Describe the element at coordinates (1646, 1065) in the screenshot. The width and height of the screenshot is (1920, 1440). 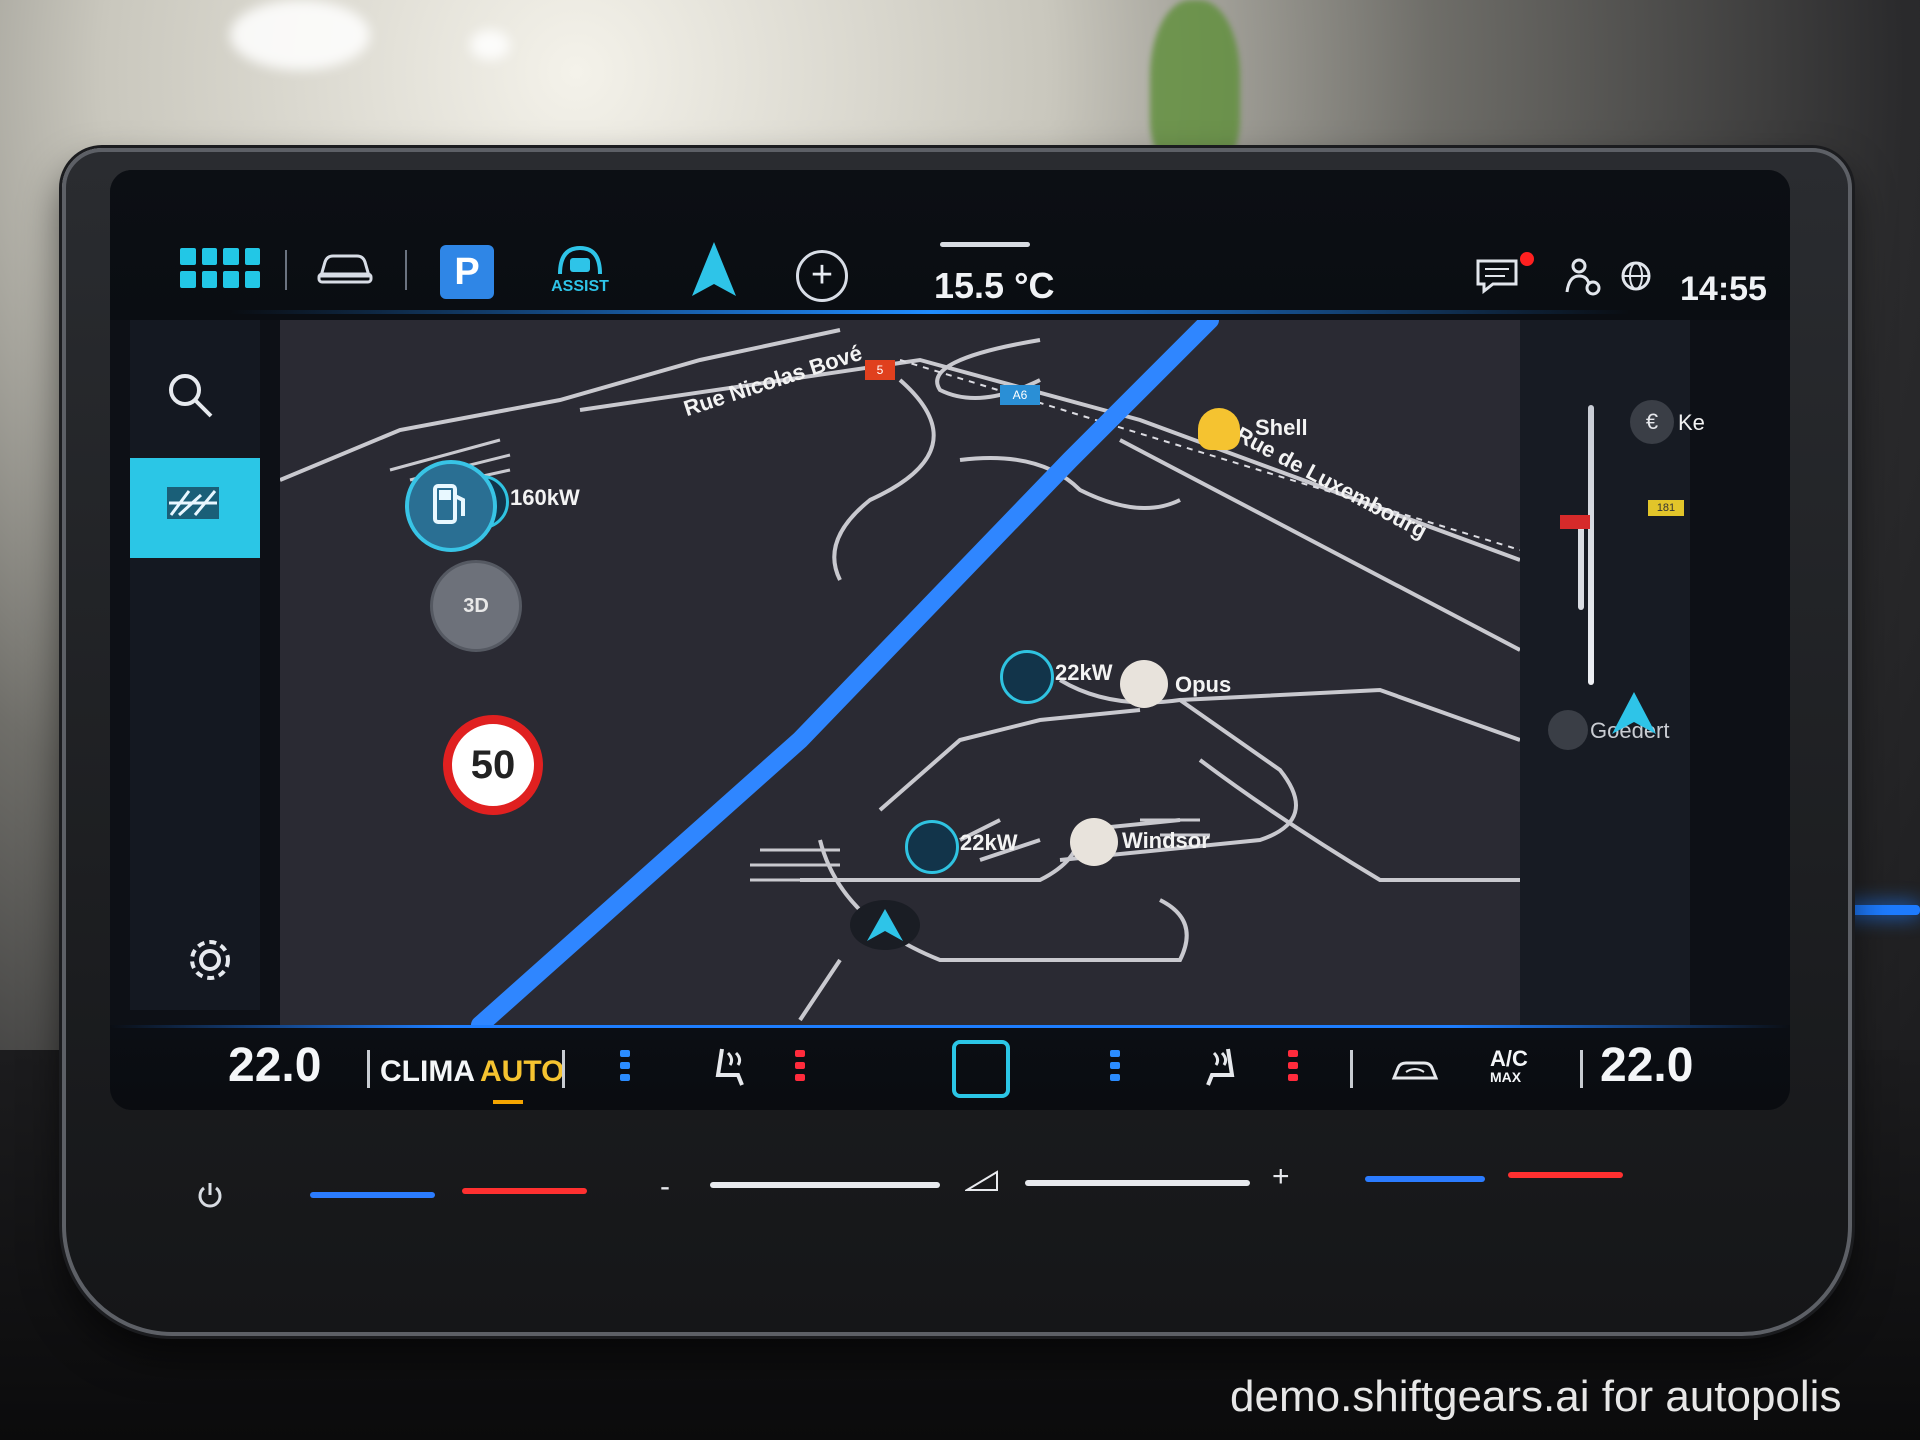
I see `passenger-temperature: 22.0` at that location.